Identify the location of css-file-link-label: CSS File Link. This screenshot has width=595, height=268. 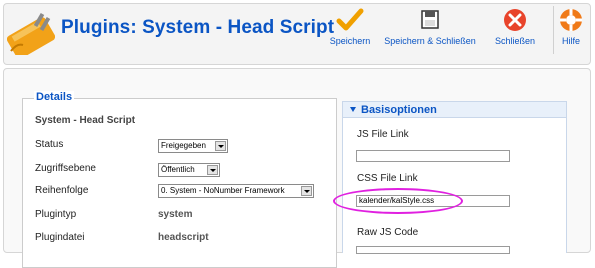
(387, 178).